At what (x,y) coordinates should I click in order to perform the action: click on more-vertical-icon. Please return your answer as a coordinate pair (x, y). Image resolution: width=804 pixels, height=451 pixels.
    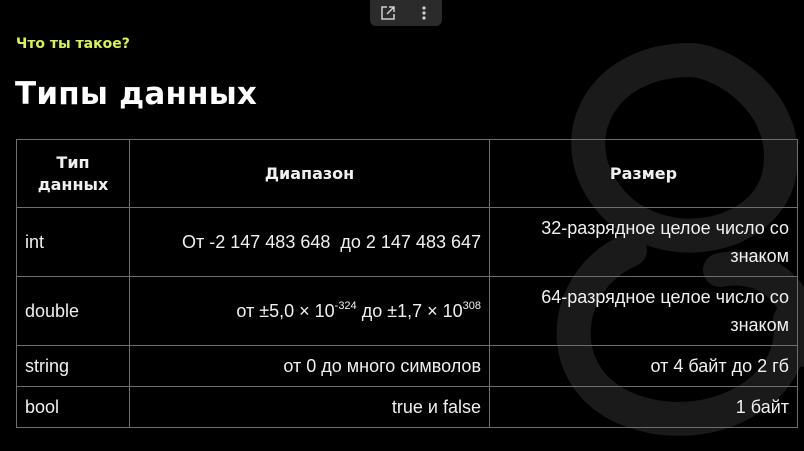
    Looking at the image, I should click on (424, 13).